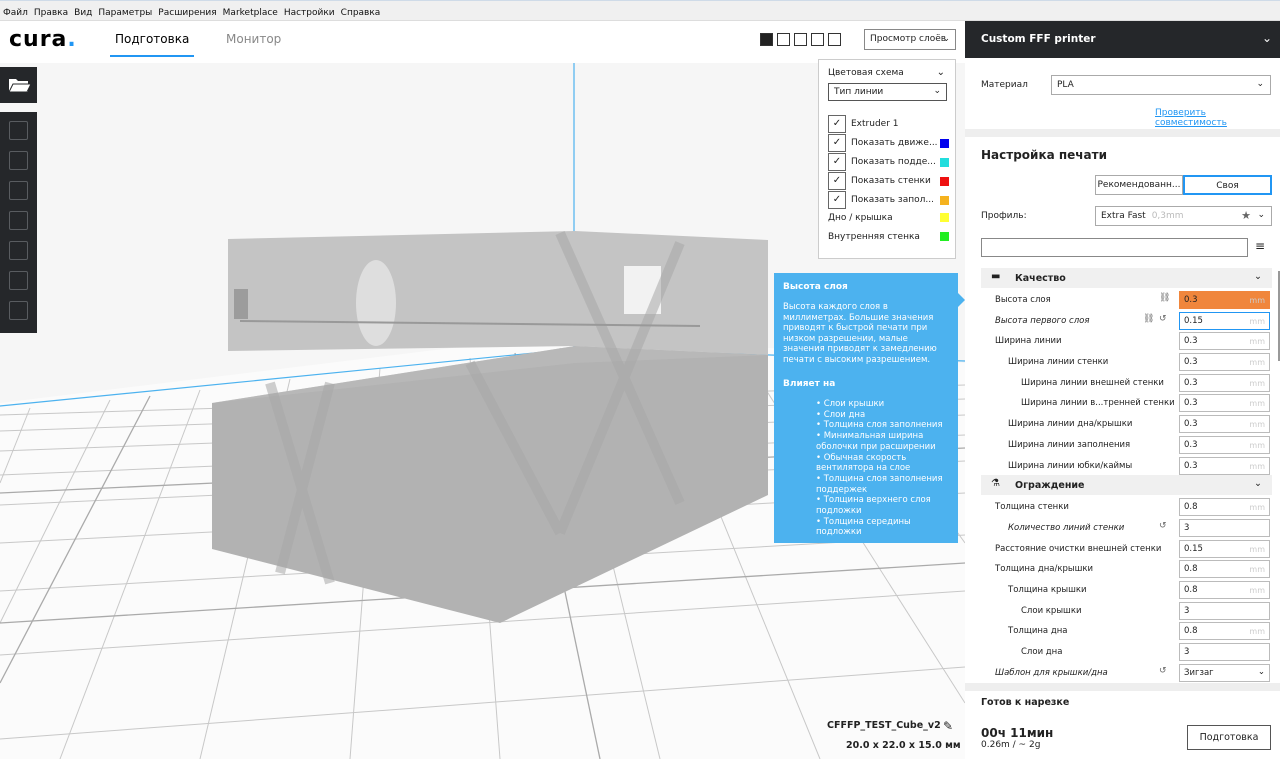 The width and height of the screenshot is (1280, 759). I want to click on left-view-icon, so click(817, 39).